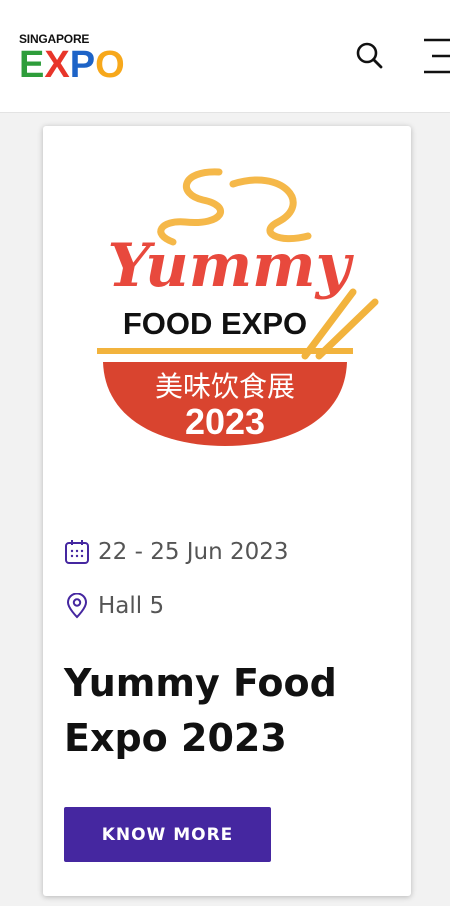 The width and height of the screenshot is (450, 906). What do you see at coordinates (110, 65) in the screenshot?
I see `logo-letter-o: O` at bounding box center [110, 65].